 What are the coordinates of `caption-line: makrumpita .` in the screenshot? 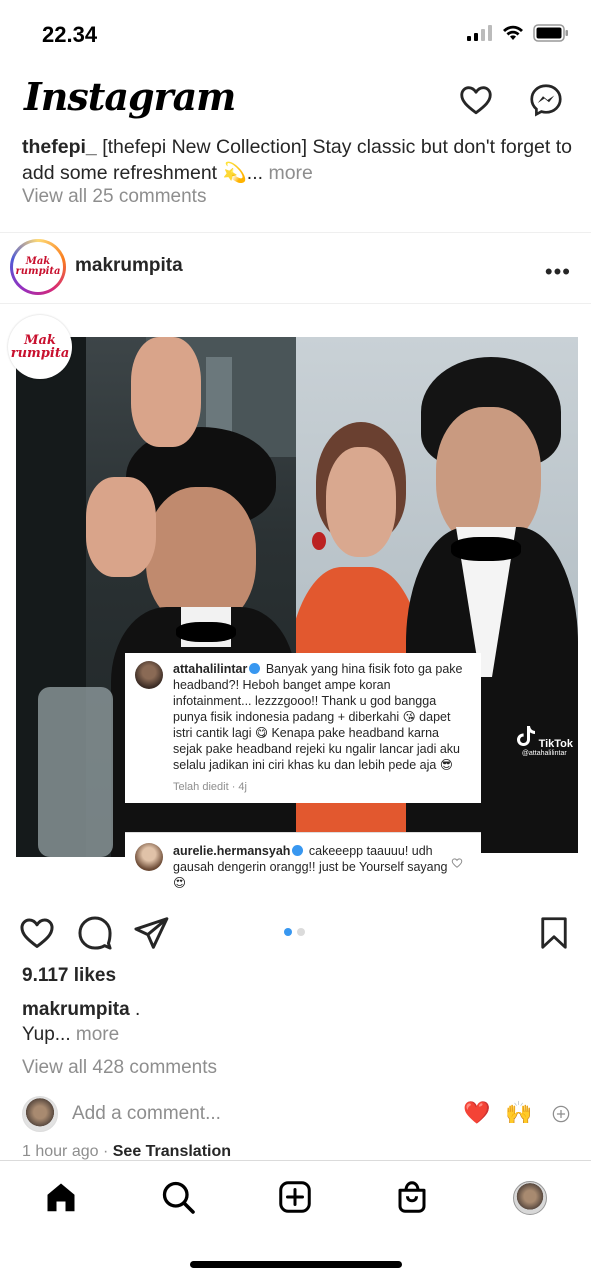 It's located at (81, 1010).